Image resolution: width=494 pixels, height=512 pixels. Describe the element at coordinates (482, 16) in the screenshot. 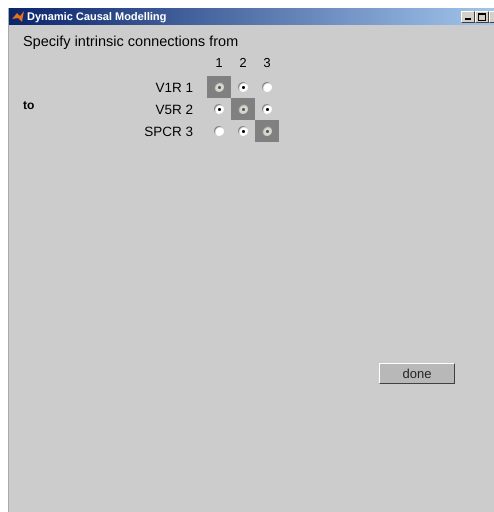

I see `maximize-icon` at that location.